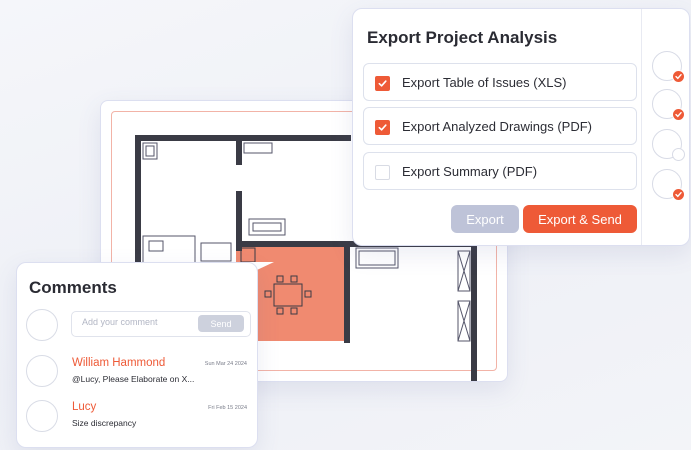 This screenshot has height=450, width=691. What do you see at coordinates (678, 154) in the screenshot?
I see `pending-badge-icon` at bounding box center [678, 154].